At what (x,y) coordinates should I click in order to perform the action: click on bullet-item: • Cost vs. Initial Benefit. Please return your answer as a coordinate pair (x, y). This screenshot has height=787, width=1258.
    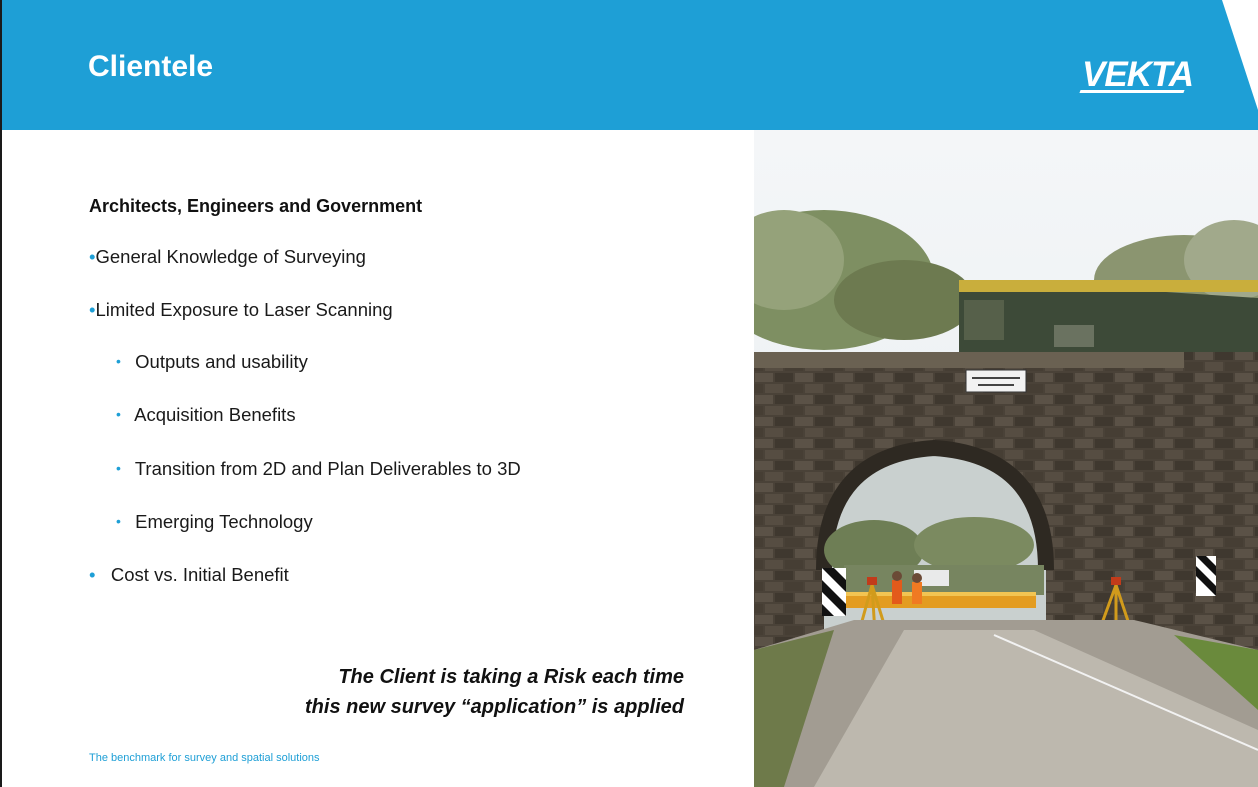
    Looking at the image, I should click on (189, 575).